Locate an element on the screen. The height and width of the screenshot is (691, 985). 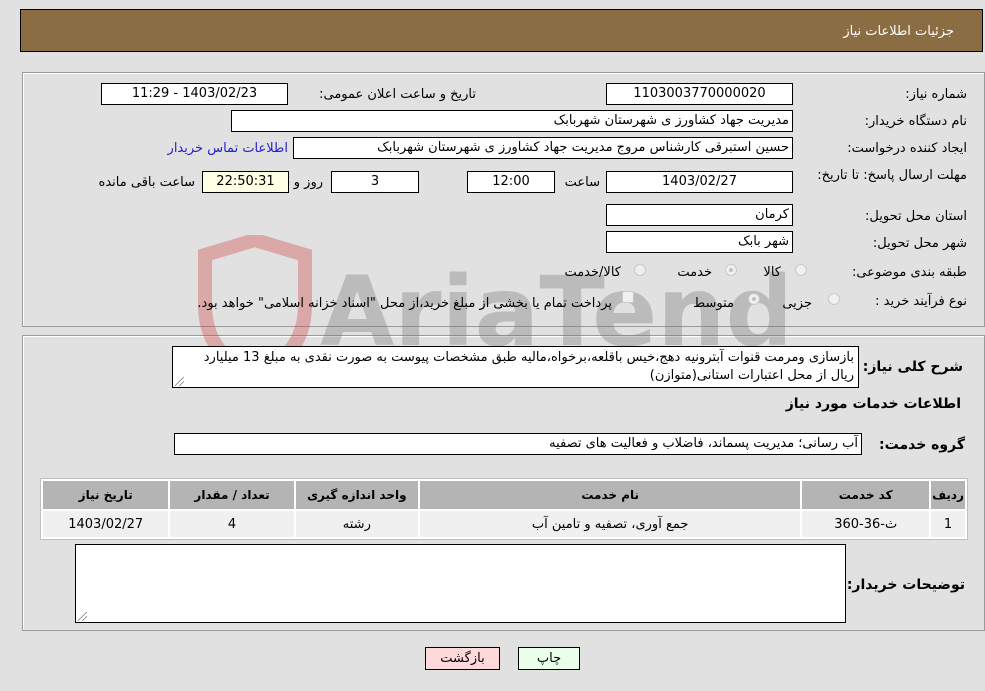
category-option-goods: کالا is located at coordinates (772, 272).